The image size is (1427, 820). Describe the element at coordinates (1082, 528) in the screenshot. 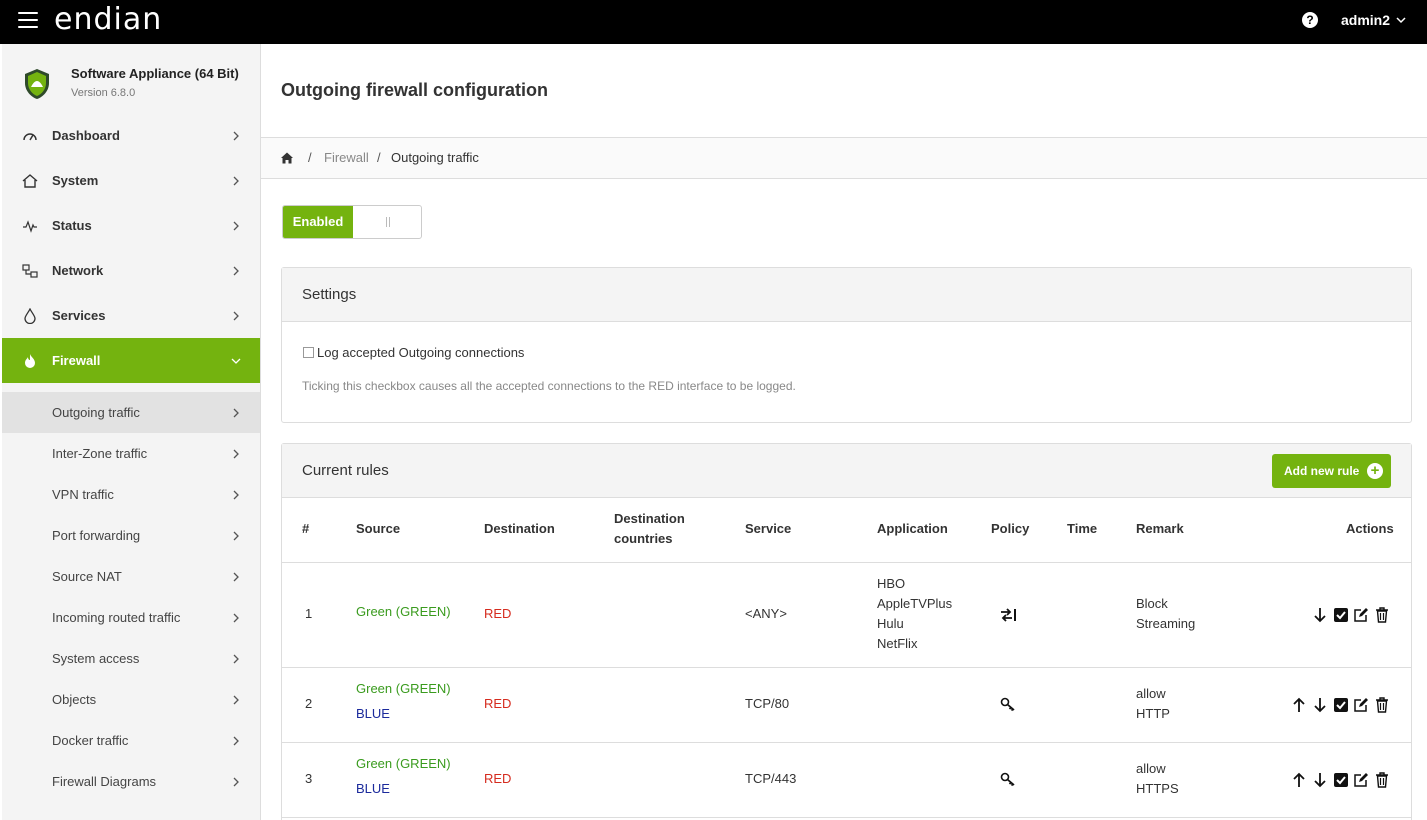

I see `col-time: Time` at that location.